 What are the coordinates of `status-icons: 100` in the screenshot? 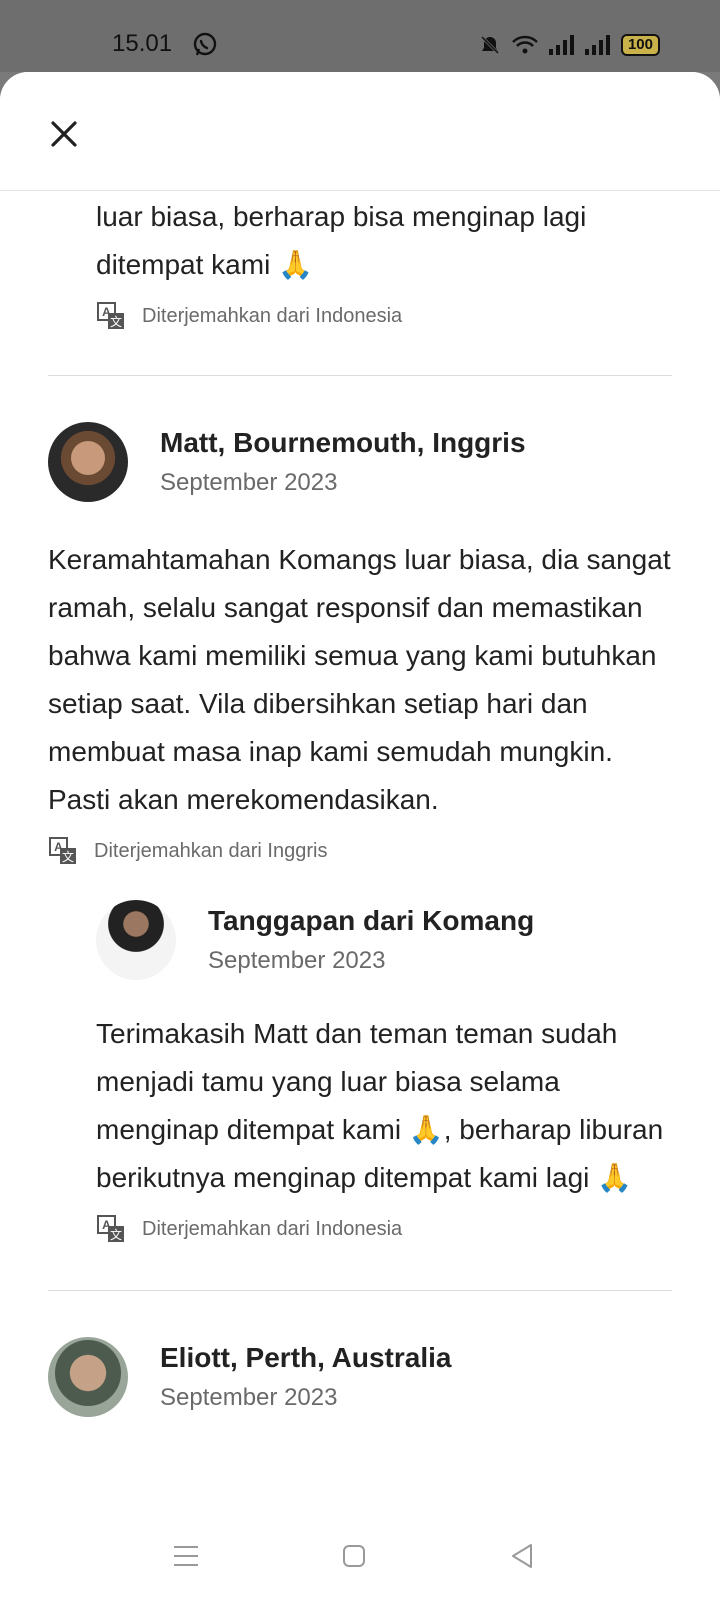 It's located at (569, 45).